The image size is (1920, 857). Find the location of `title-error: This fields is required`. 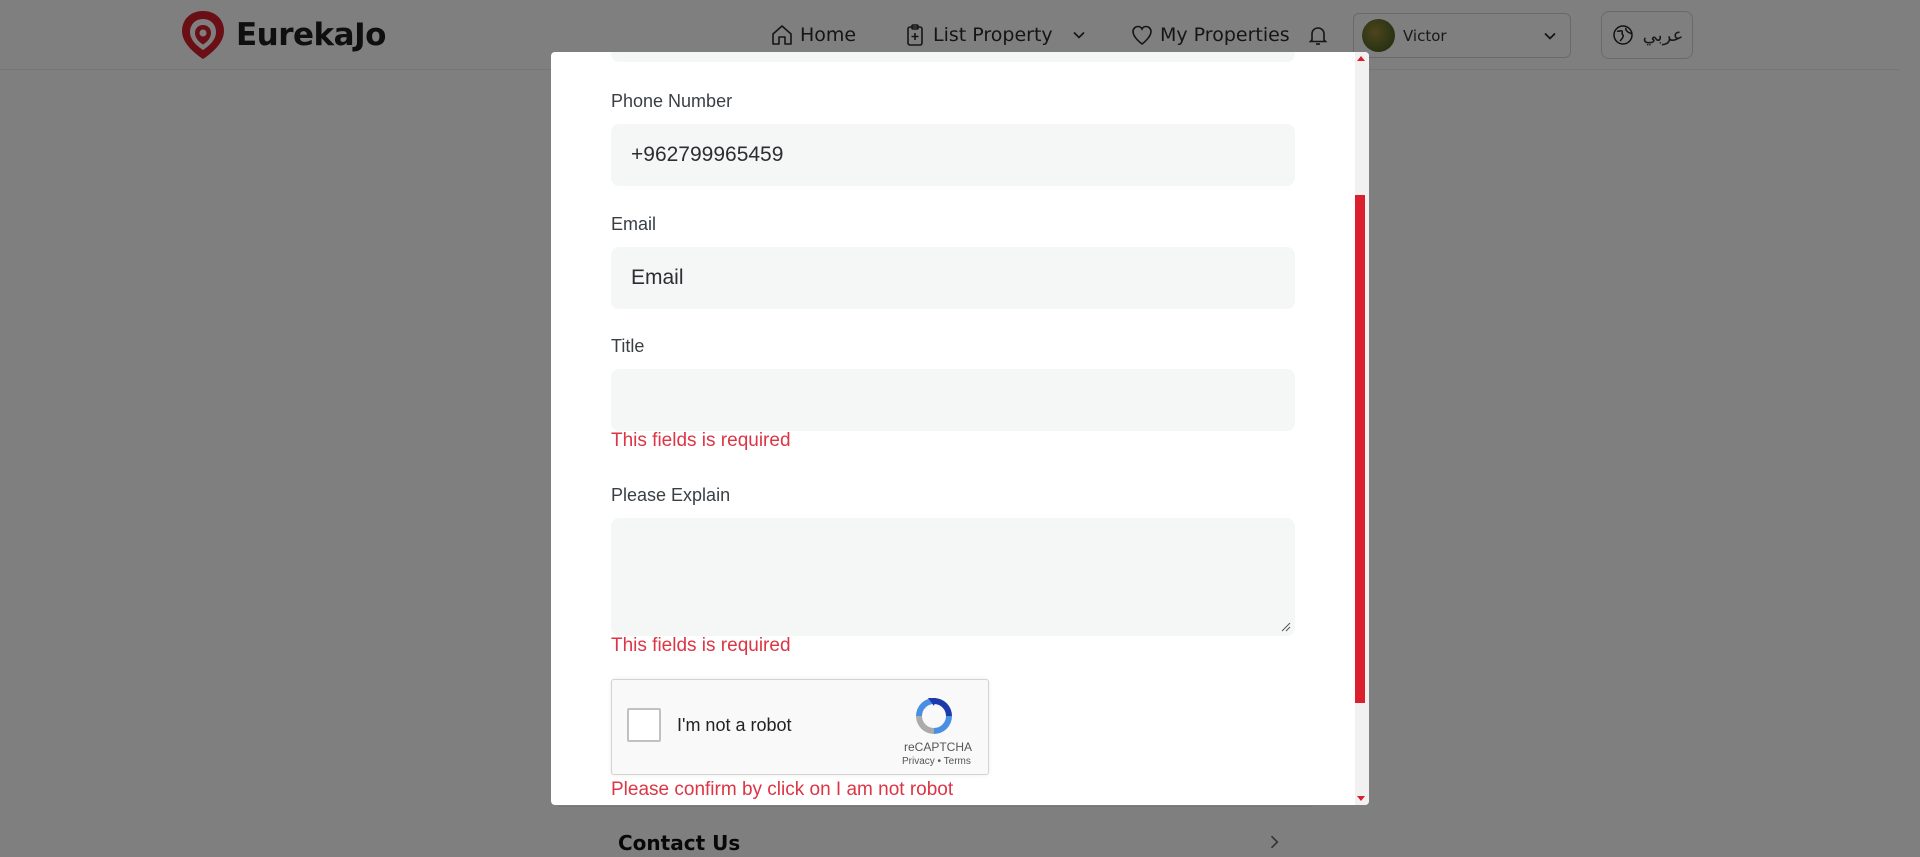

title-error: This fields is required is located at coordinates (701, 440).